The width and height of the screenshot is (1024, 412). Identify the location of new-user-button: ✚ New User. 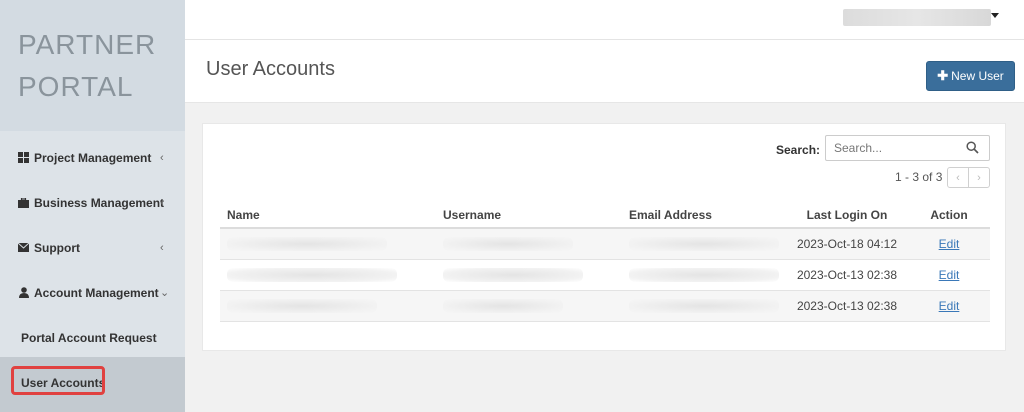
(970, 76).